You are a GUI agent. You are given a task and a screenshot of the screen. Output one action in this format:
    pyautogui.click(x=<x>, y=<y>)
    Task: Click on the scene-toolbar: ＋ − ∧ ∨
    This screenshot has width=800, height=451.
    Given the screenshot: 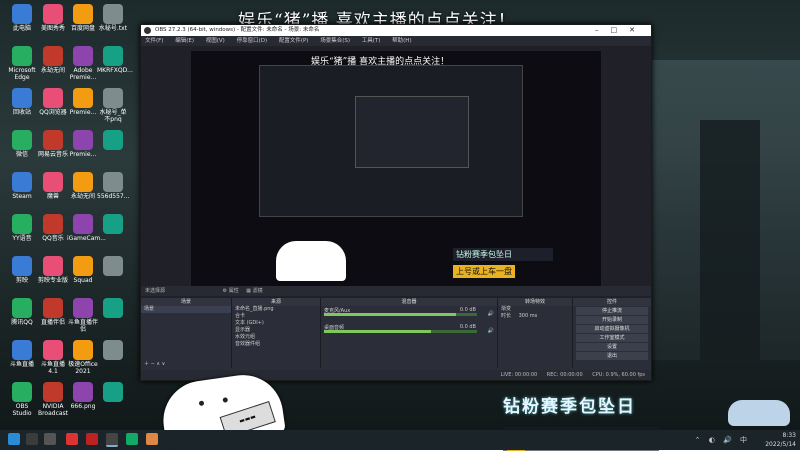 What is the action you would take?
    pyautogui.click(x=153, y=364)
    